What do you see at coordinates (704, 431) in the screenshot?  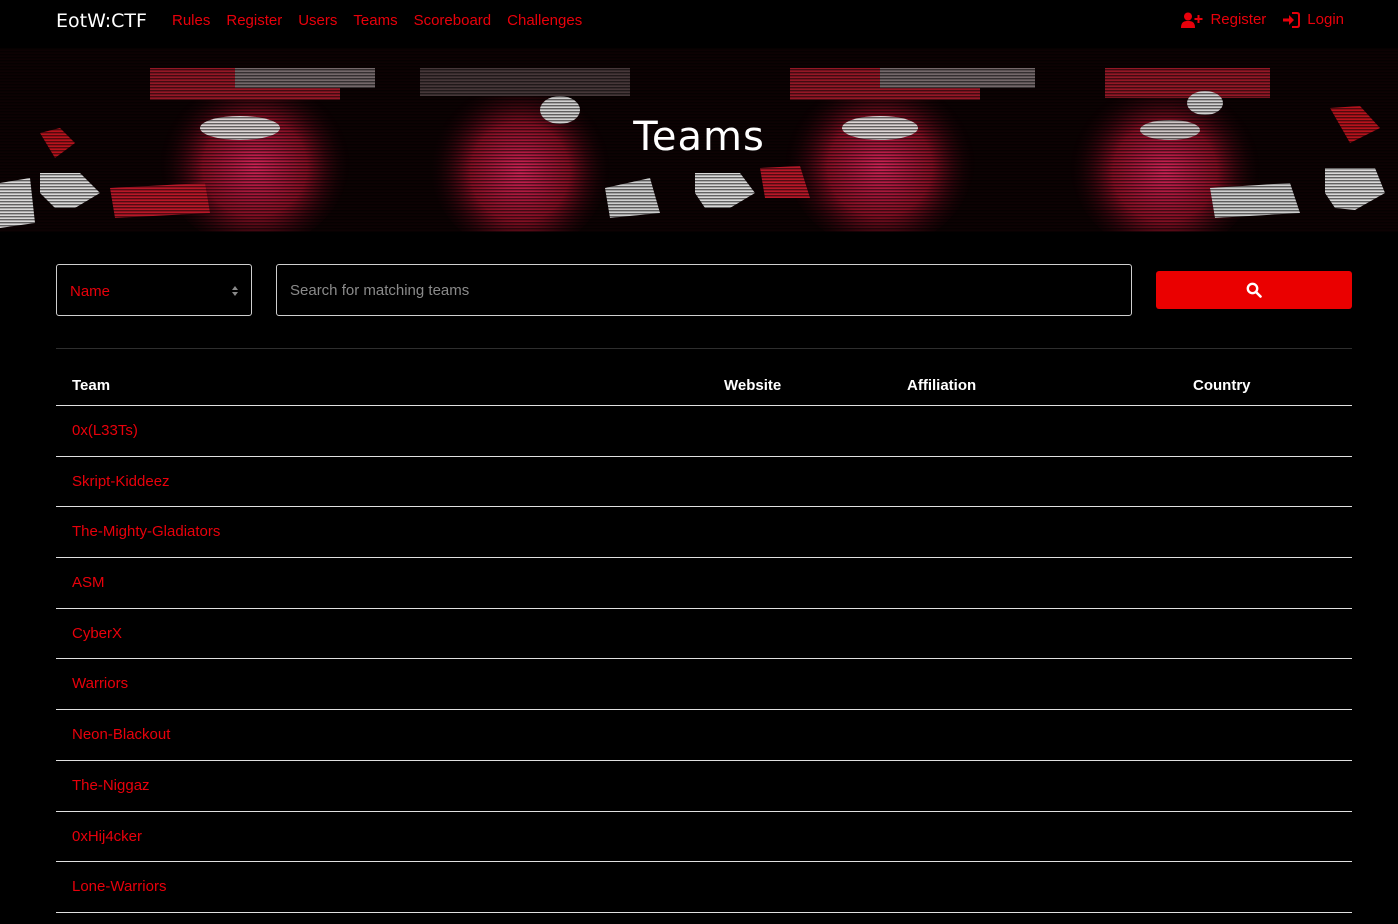 I see `table-row: 0x(L33Ts)` at bounding box center [704, 431].